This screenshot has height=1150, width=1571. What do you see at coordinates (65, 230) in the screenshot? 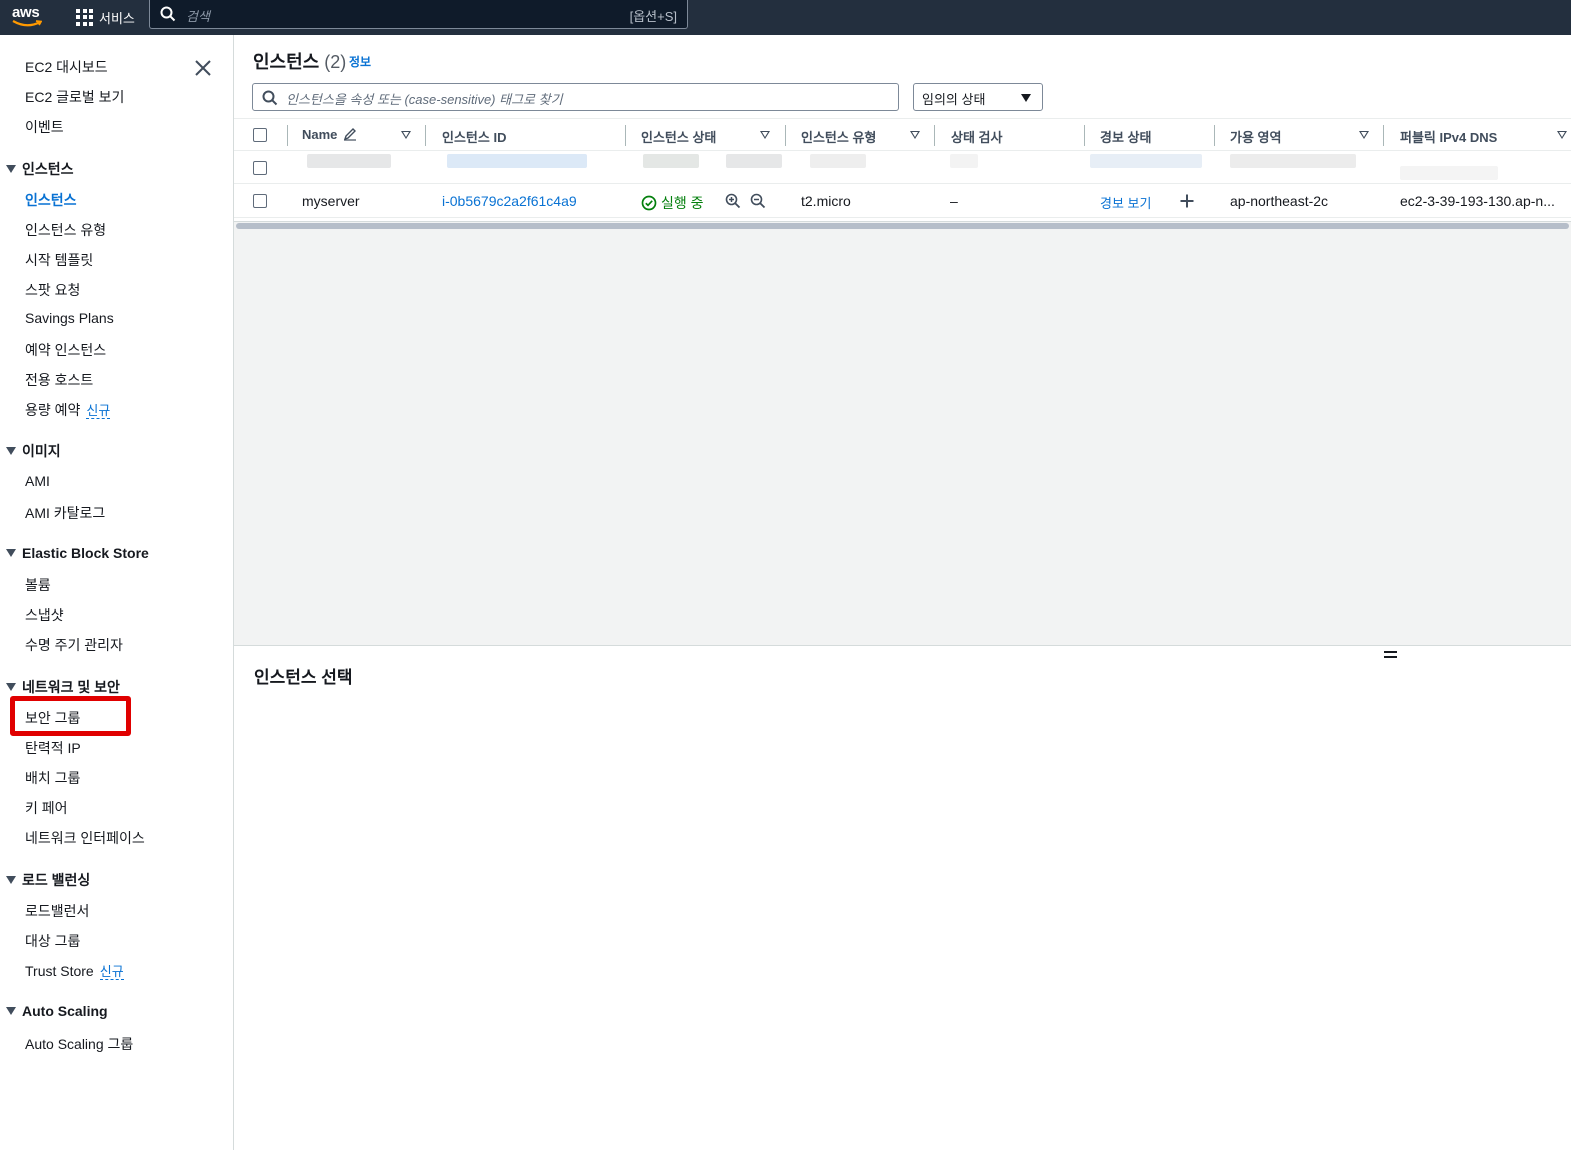
I see `sidebar-item-instance-types: 인스턴스 유형` at bounding box center [65, 230].